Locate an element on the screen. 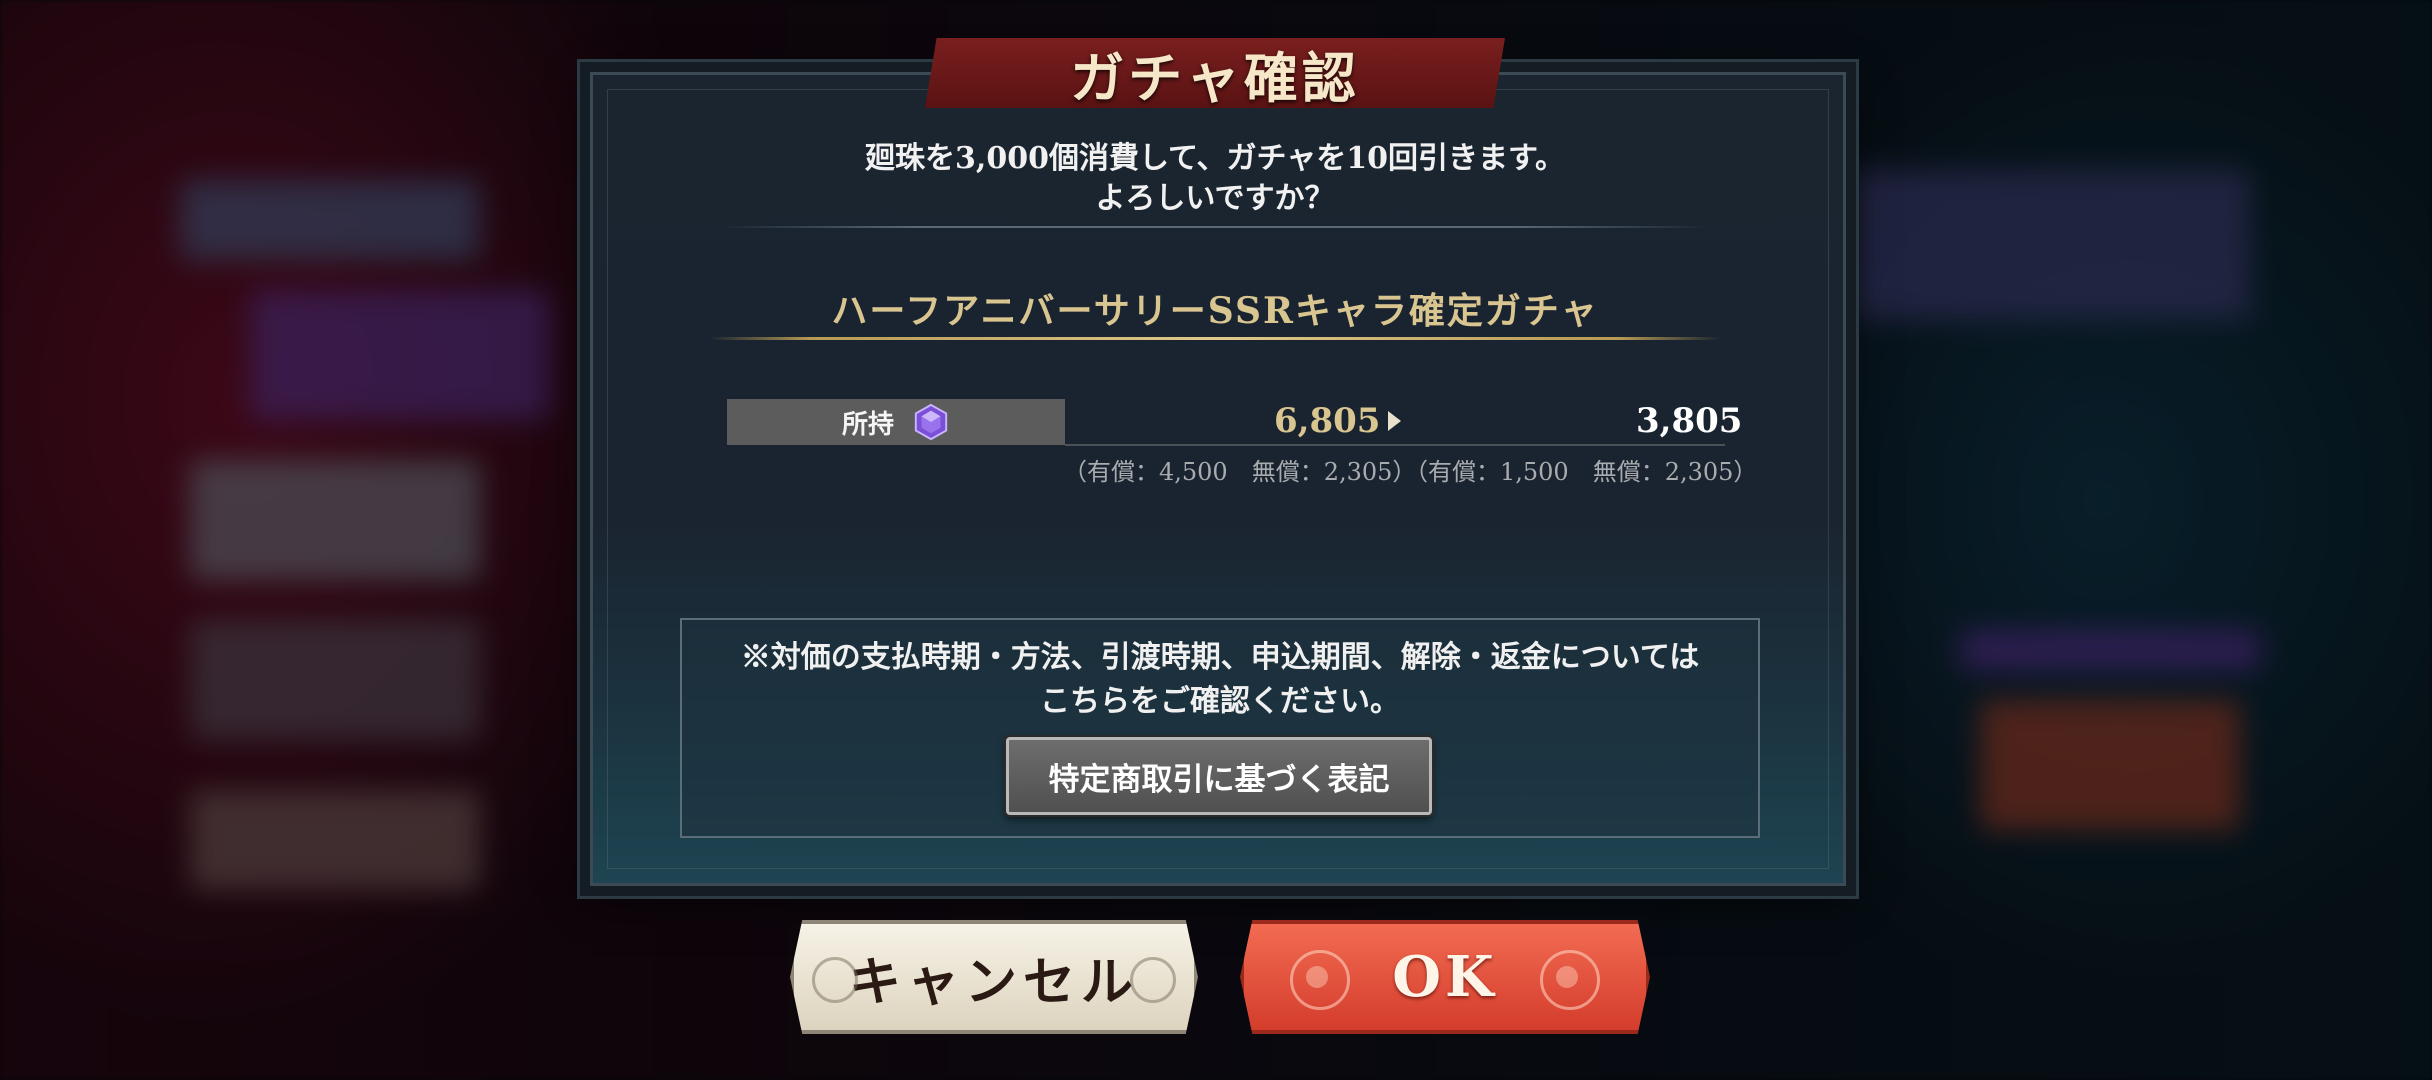  owned-label-box: 所持 is located at coordinates (896, 422).